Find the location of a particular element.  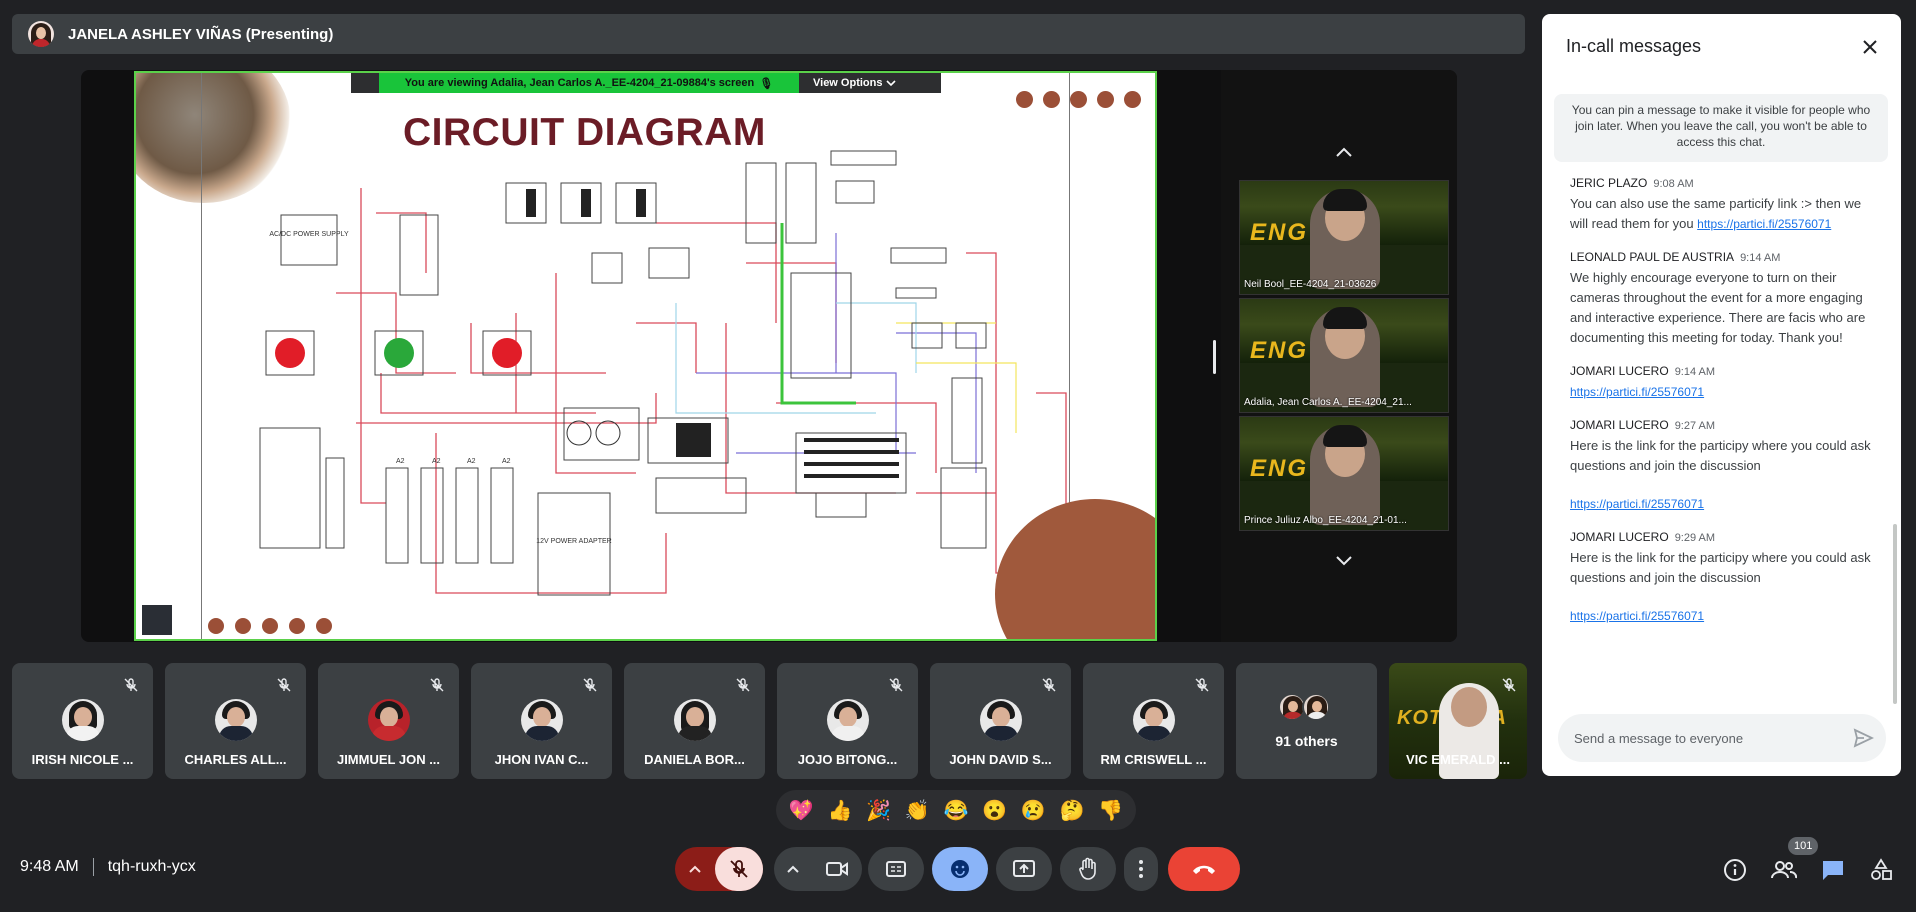

chat-icon is located at coordinates (1833, 870).